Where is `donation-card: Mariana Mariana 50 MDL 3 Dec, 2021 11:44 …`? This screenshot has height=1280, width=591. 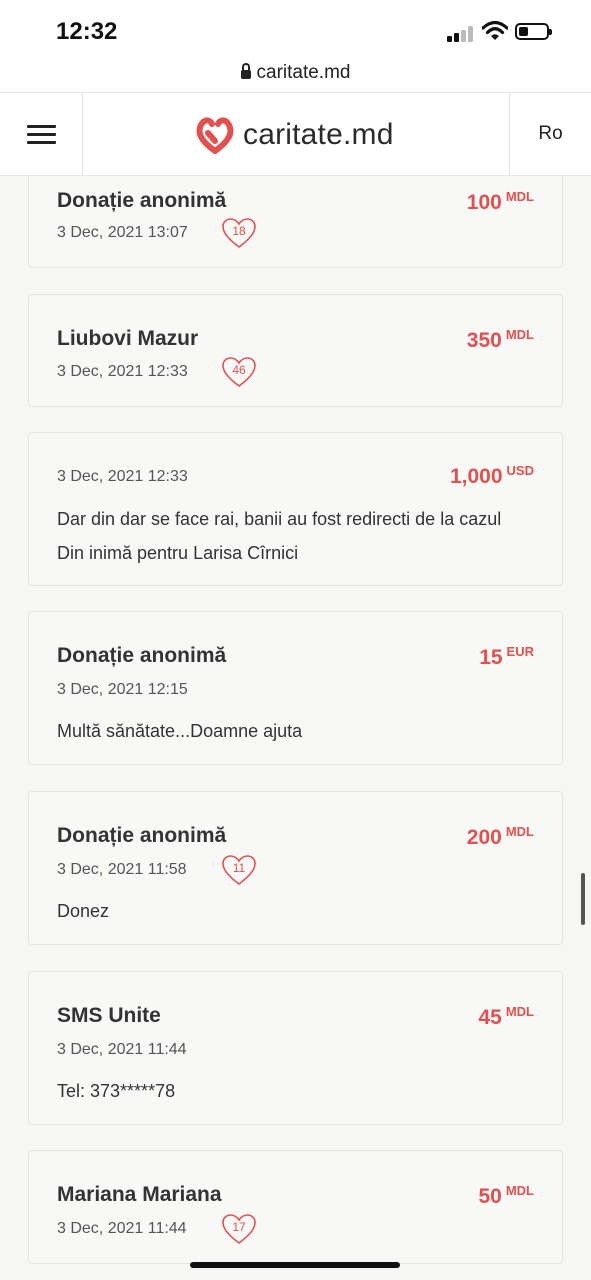 donation-card: Mariana Mariana 50 MDL 3 Dec, 2021 11:44 … is located at coordinates (295, 1207).